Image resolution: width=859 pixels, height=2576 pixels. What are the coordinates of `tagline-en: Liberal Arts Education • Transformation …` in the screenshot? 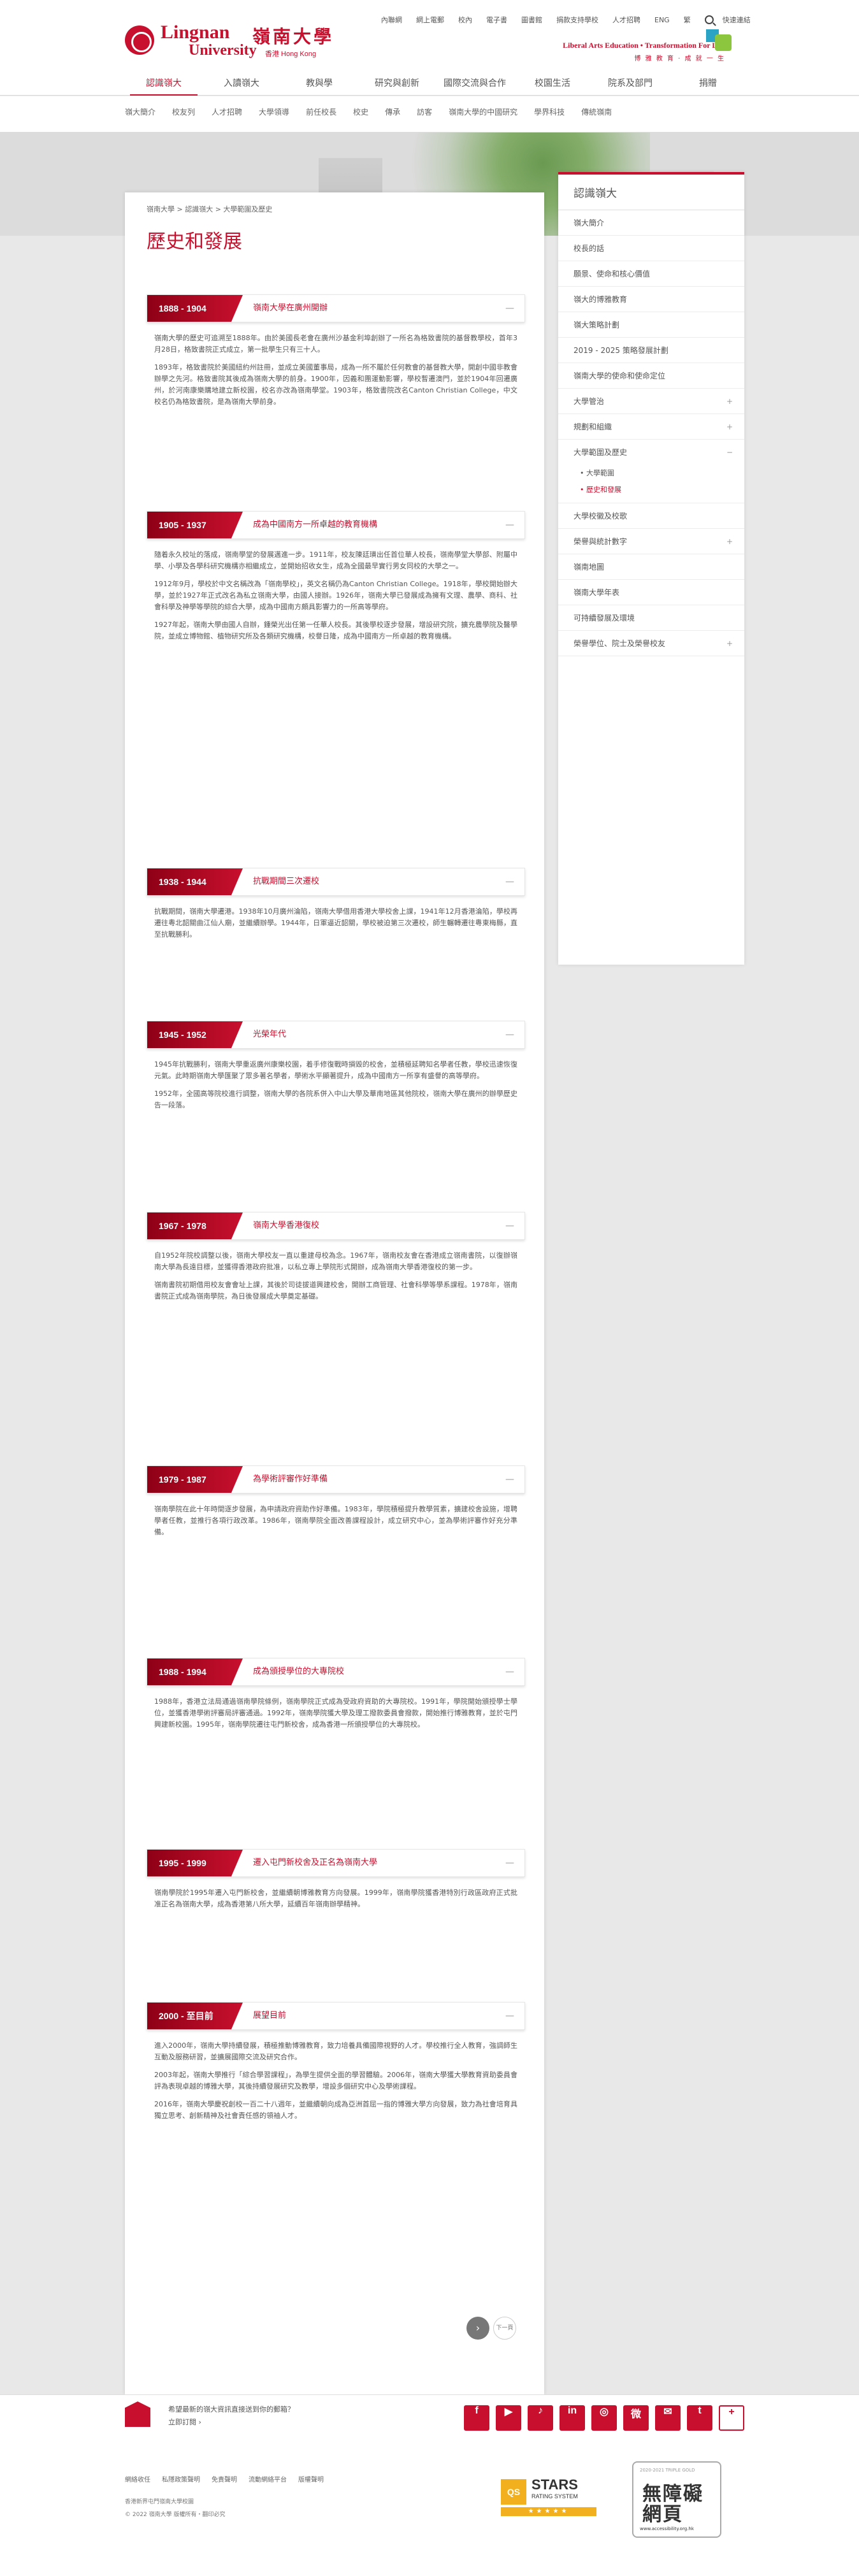 It's located at (644, 45).